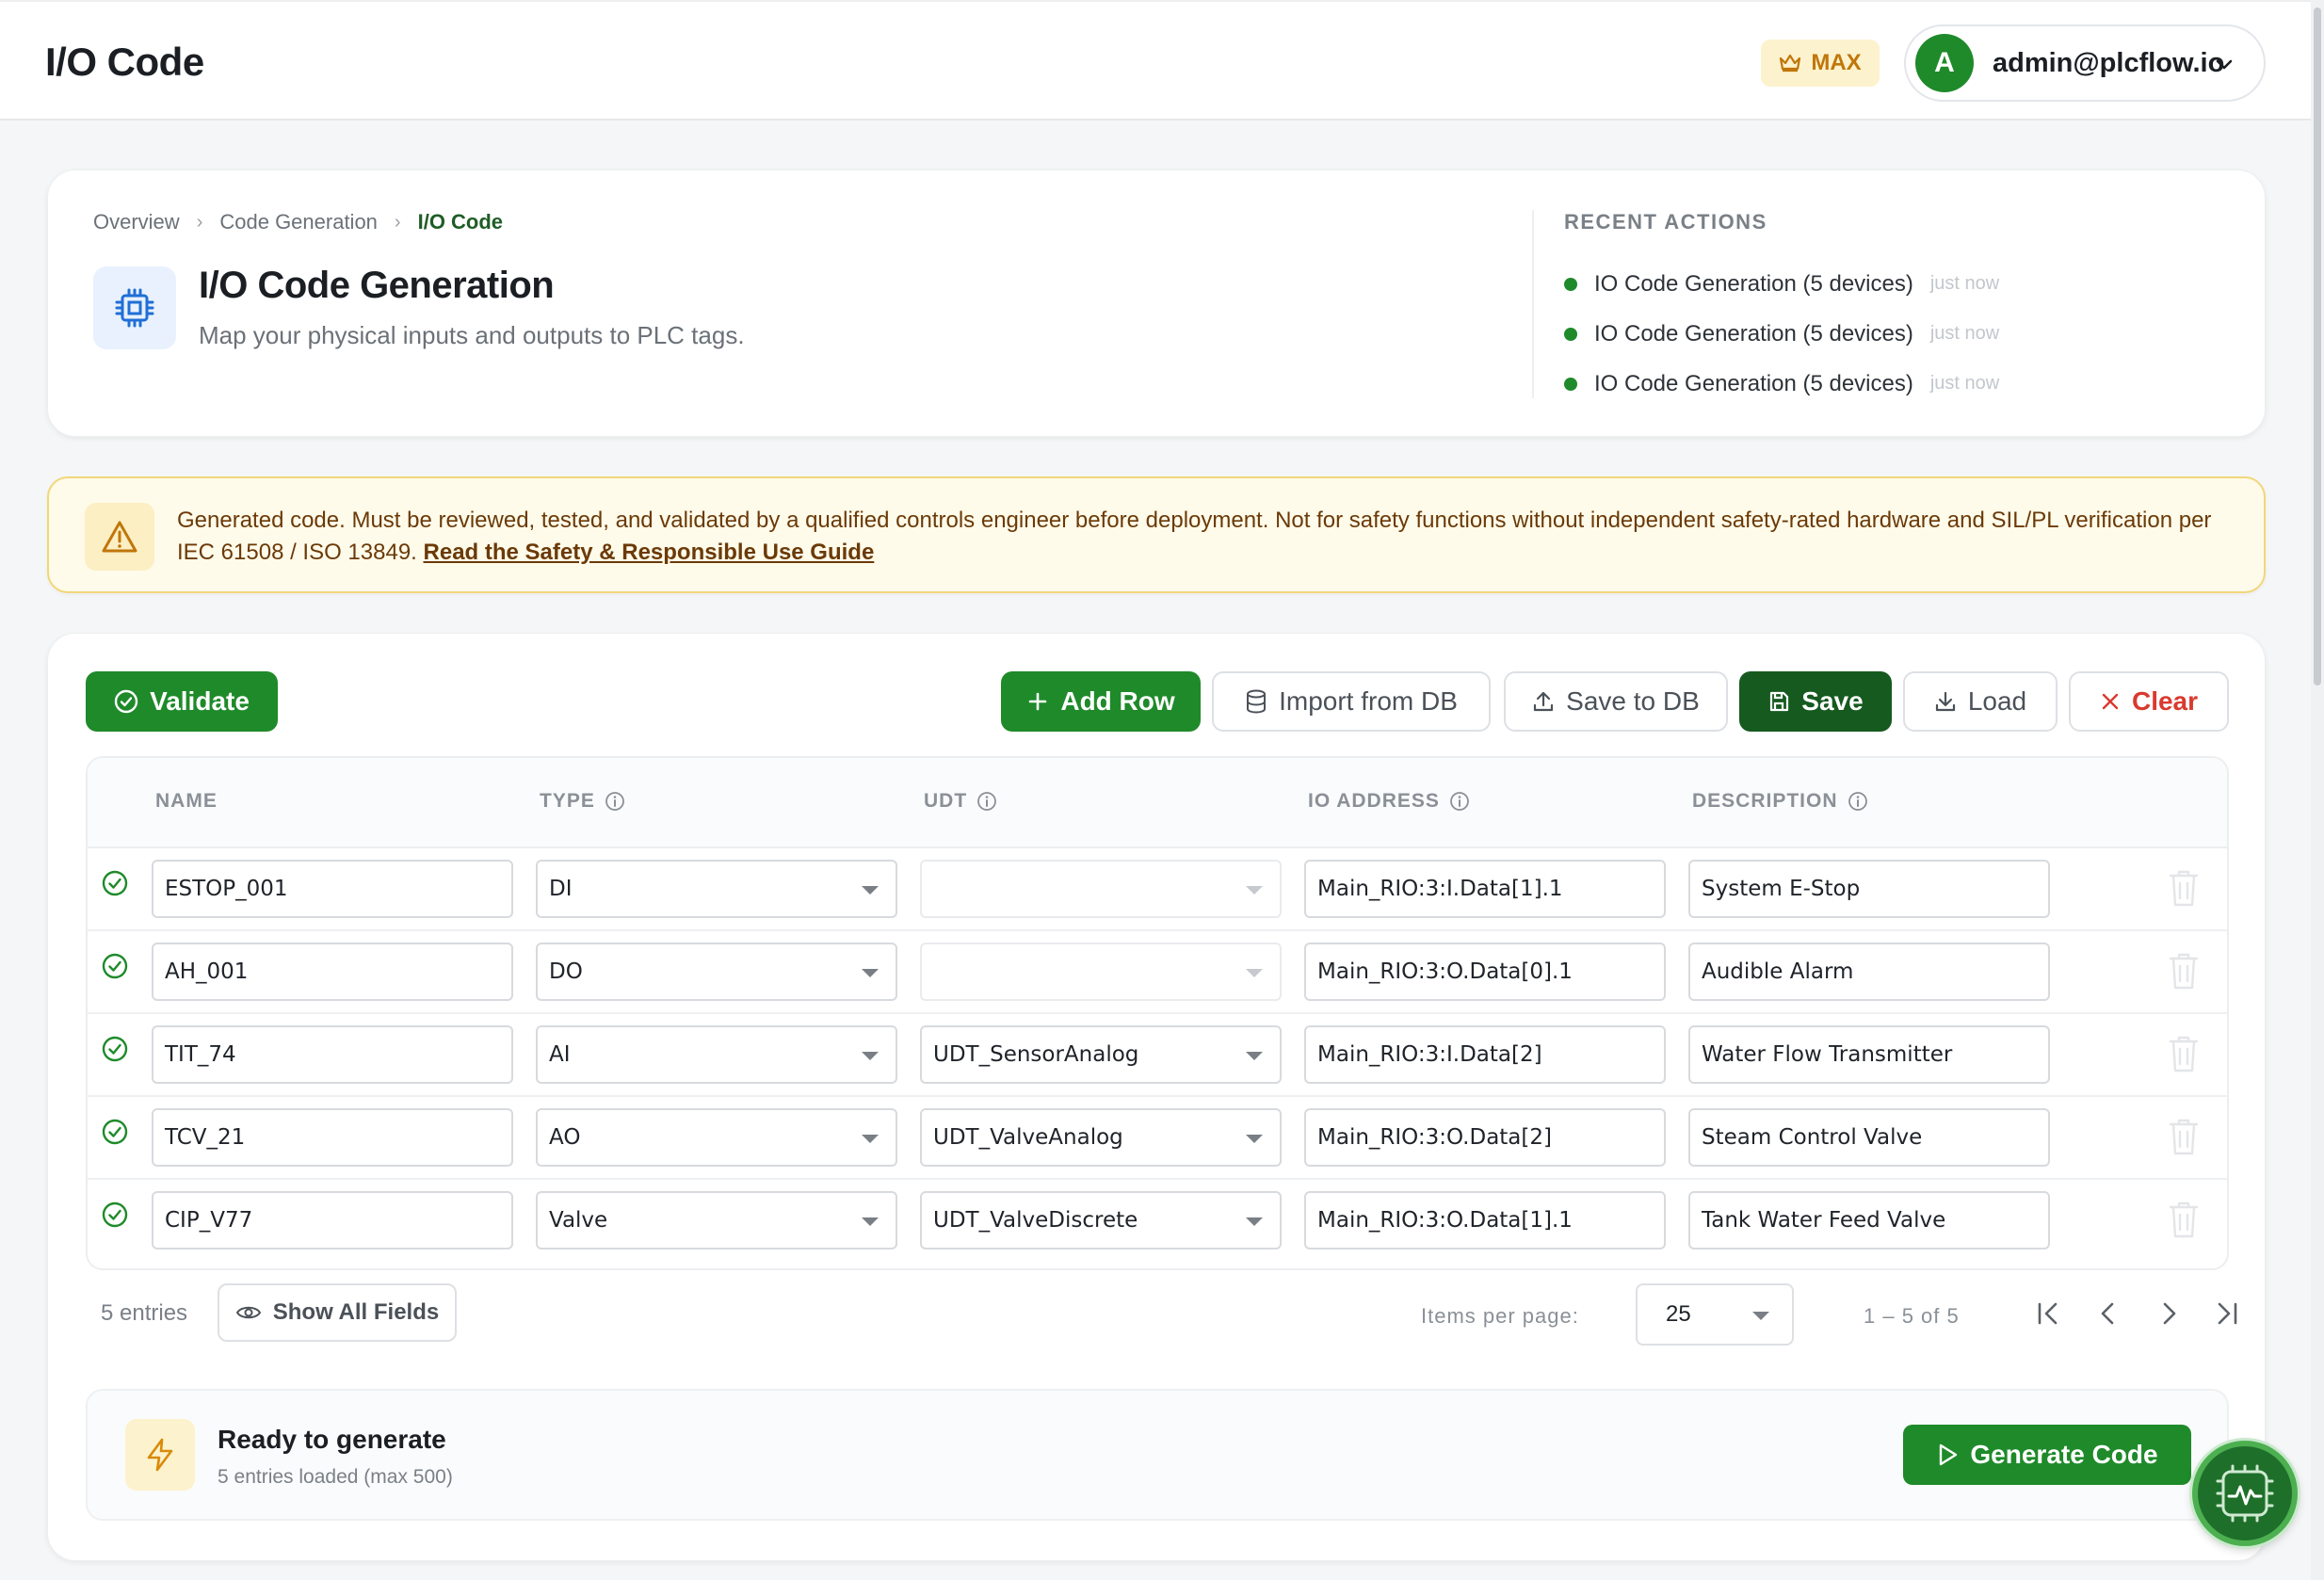  Describe the element at coordinates (960, 802) in the screenshot. I see `column-header-udt: UDT` at that location.